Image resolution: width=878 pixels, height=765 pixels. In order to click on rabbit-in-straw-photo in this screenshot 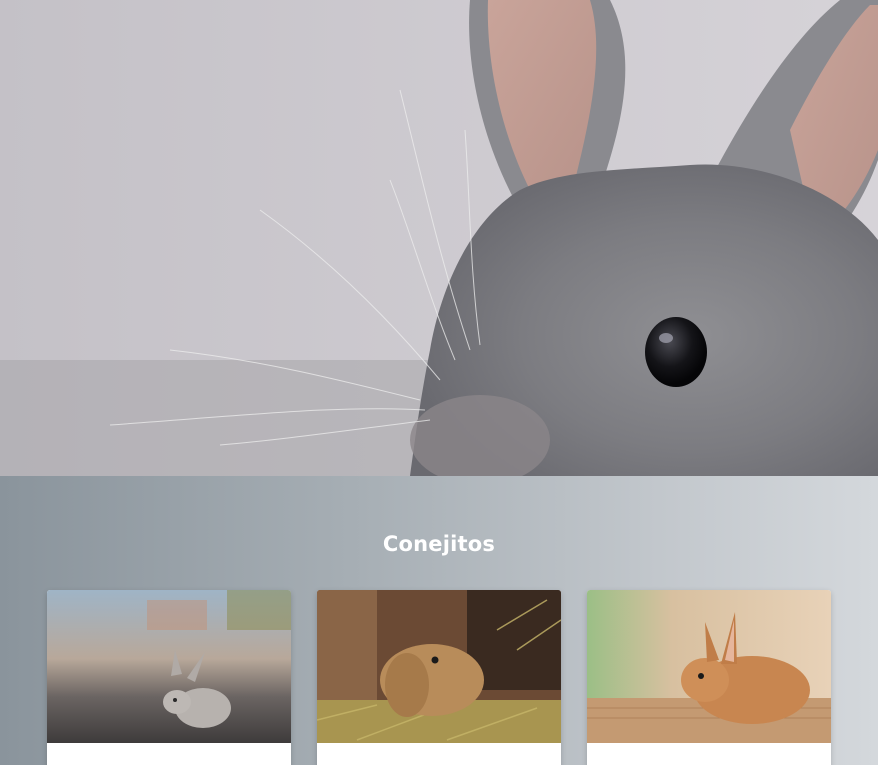, I will do `click(439, 666)`.